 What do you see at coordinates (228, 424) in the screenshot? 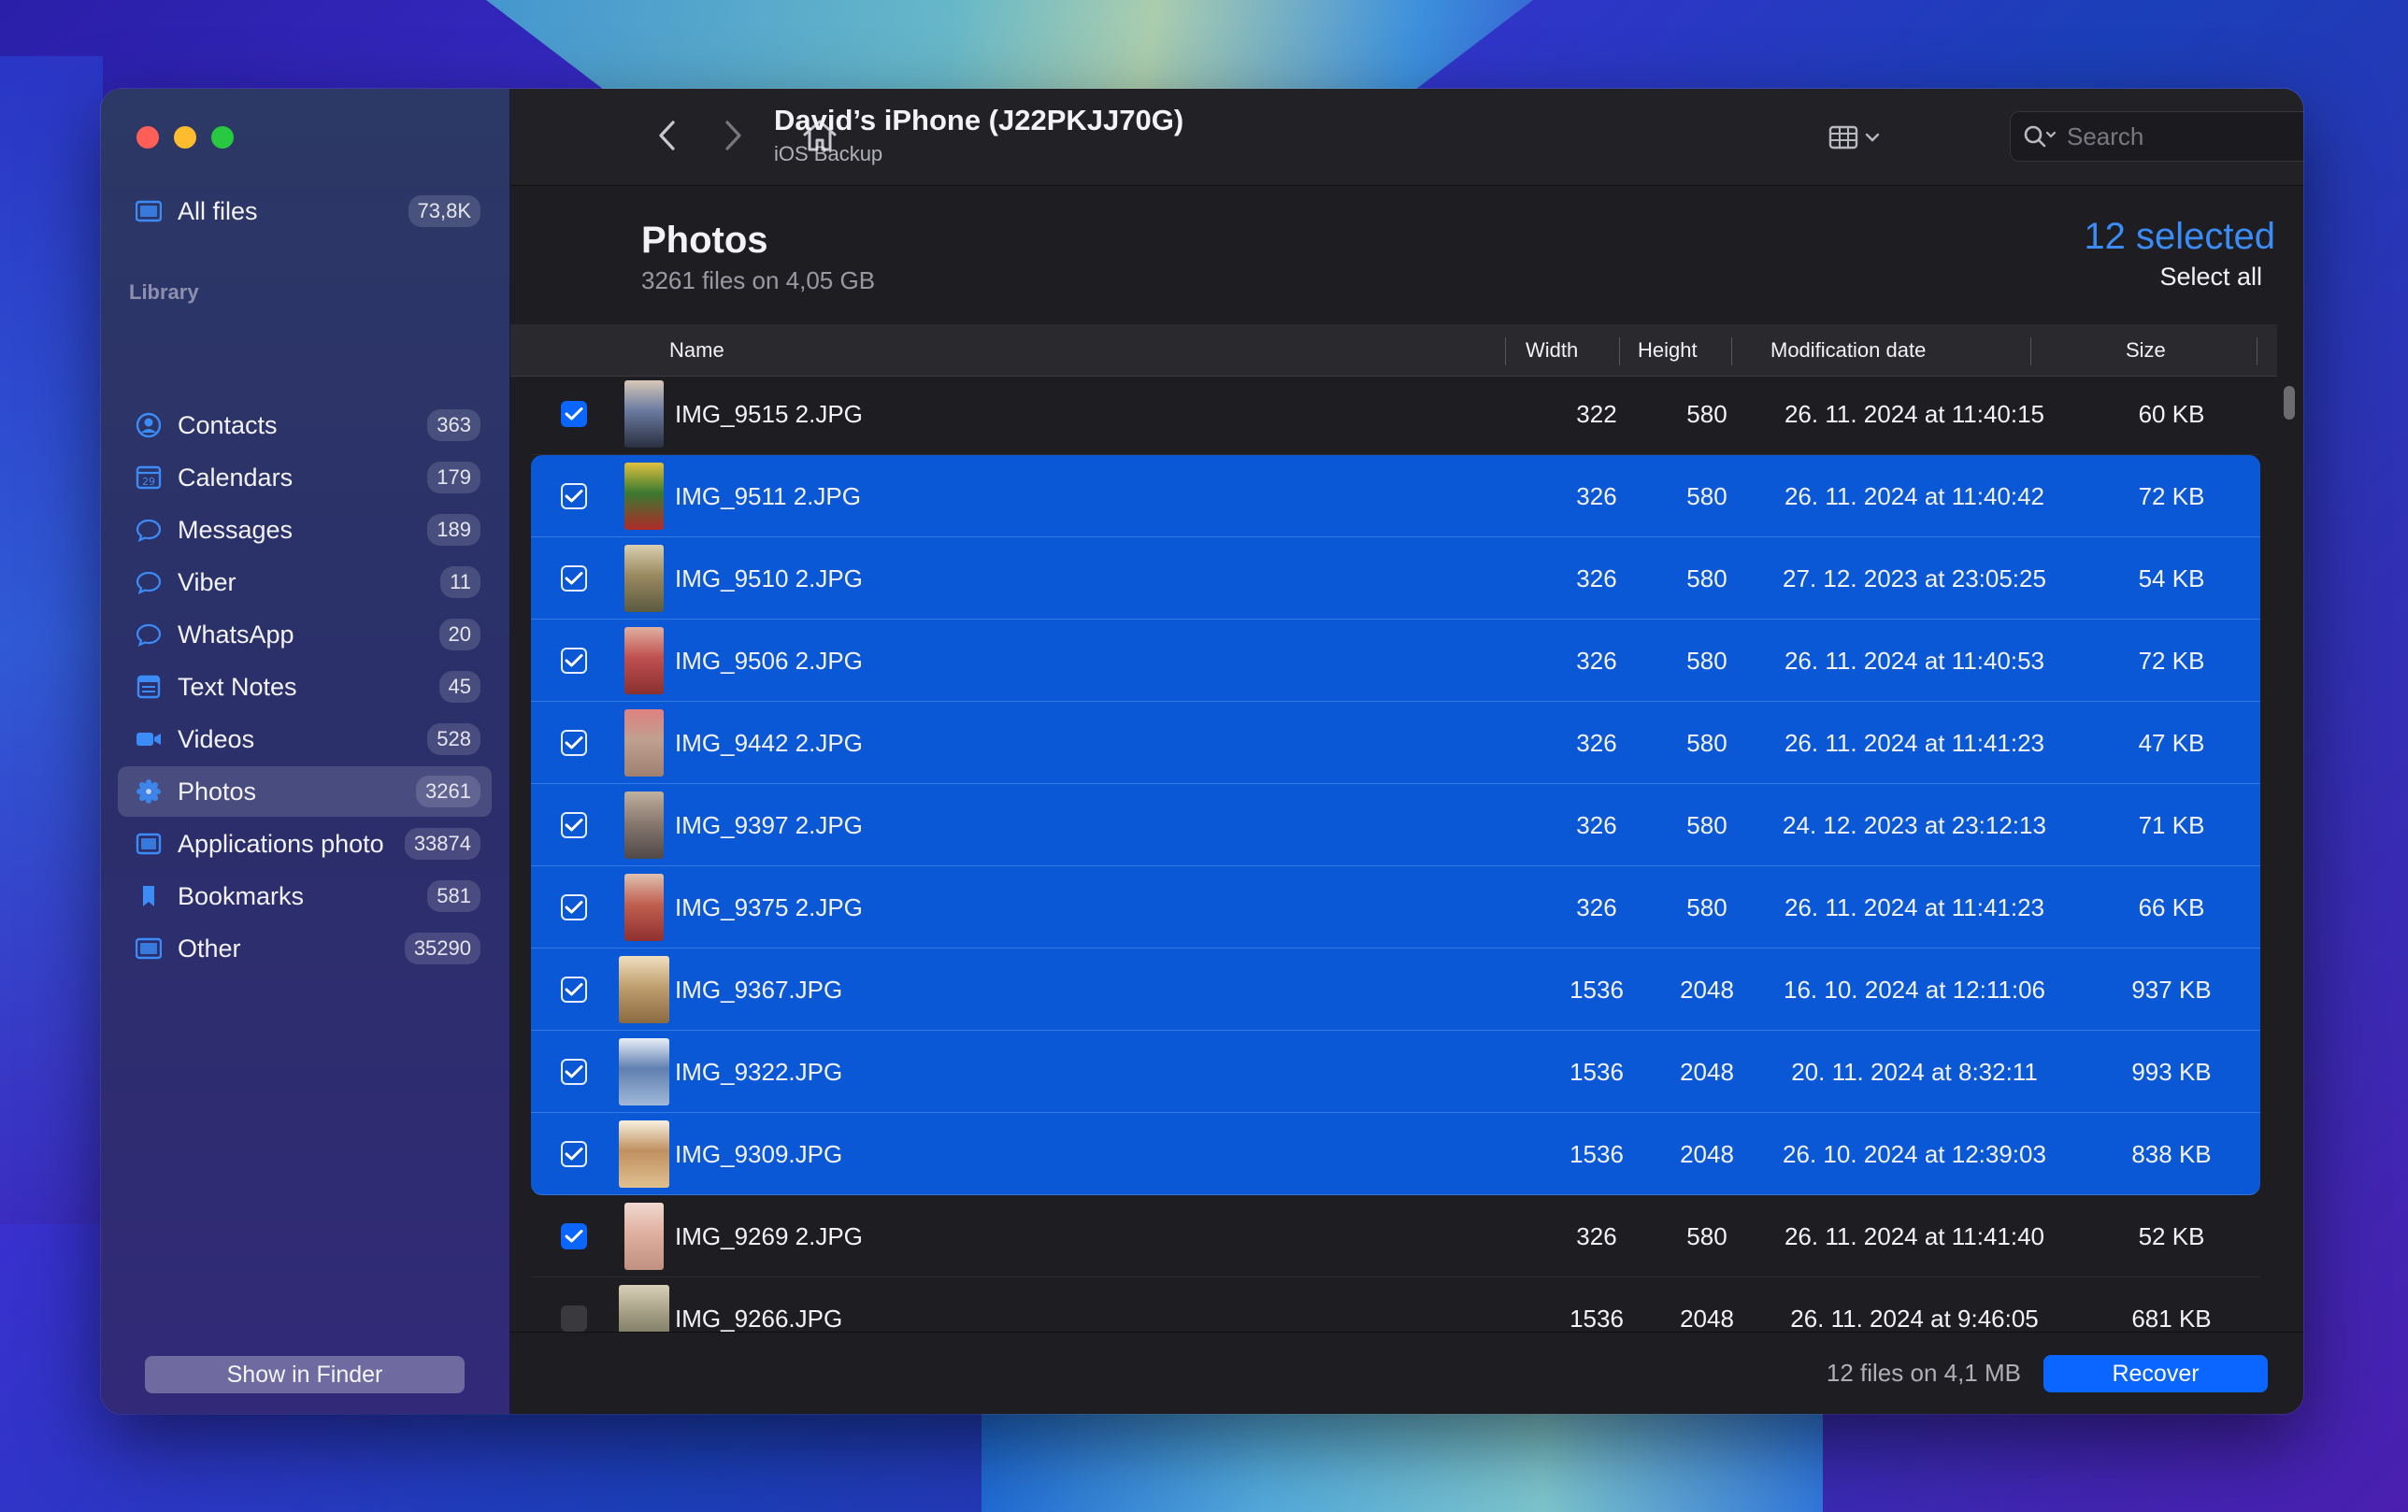
I see `sidebar-item-label: Contacts` at bounding box center [228, 424].